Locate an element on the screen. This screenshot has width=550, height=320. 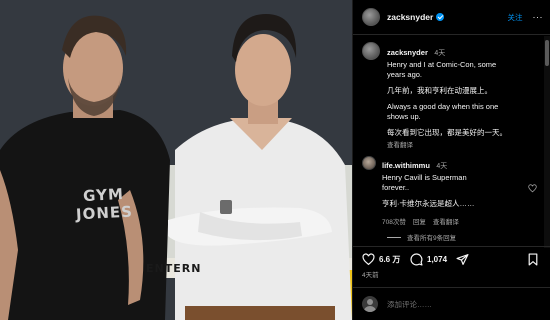
share-icon is located at coordinates (462, 259).